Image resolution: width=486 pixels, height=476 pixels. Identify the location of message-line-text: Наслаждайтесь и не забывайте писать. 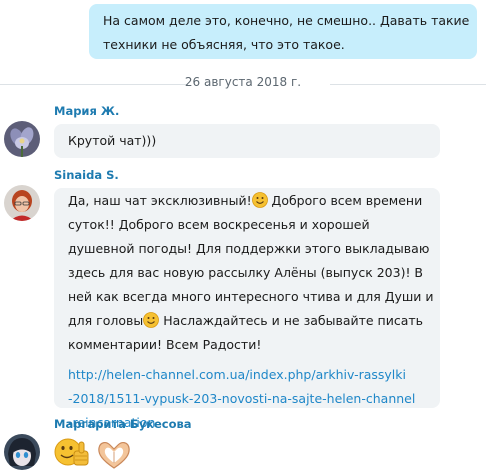
(291, 320).